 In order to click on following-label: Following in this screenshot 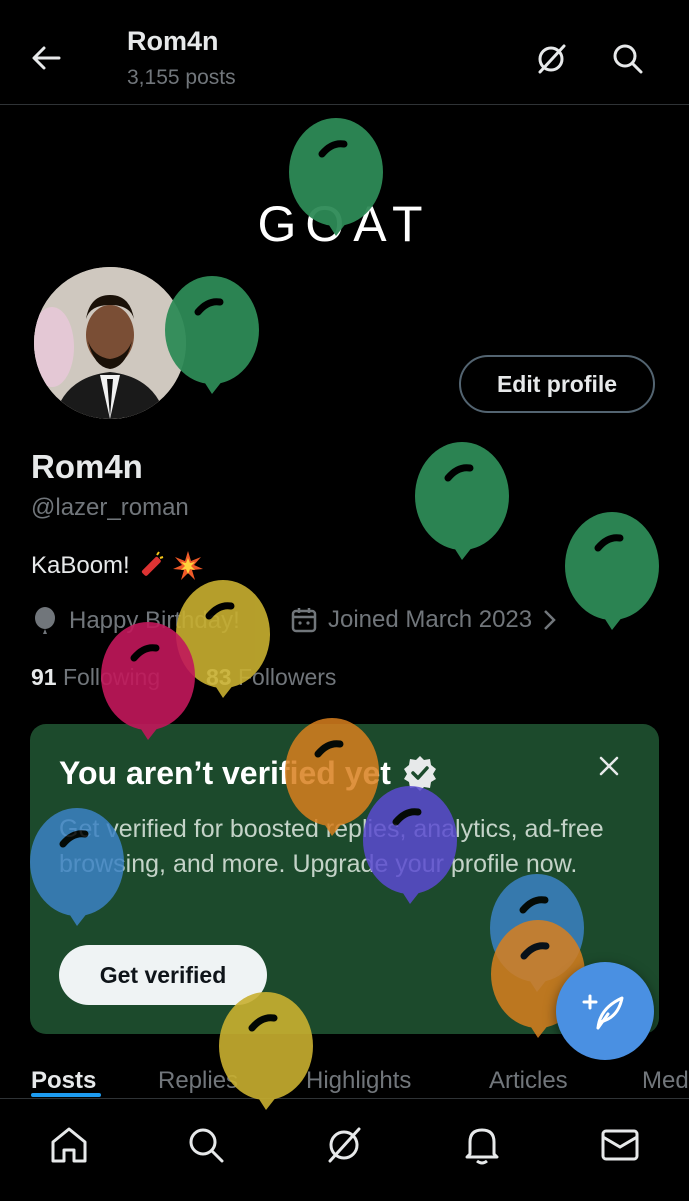, I will do `click(111, 677)`.